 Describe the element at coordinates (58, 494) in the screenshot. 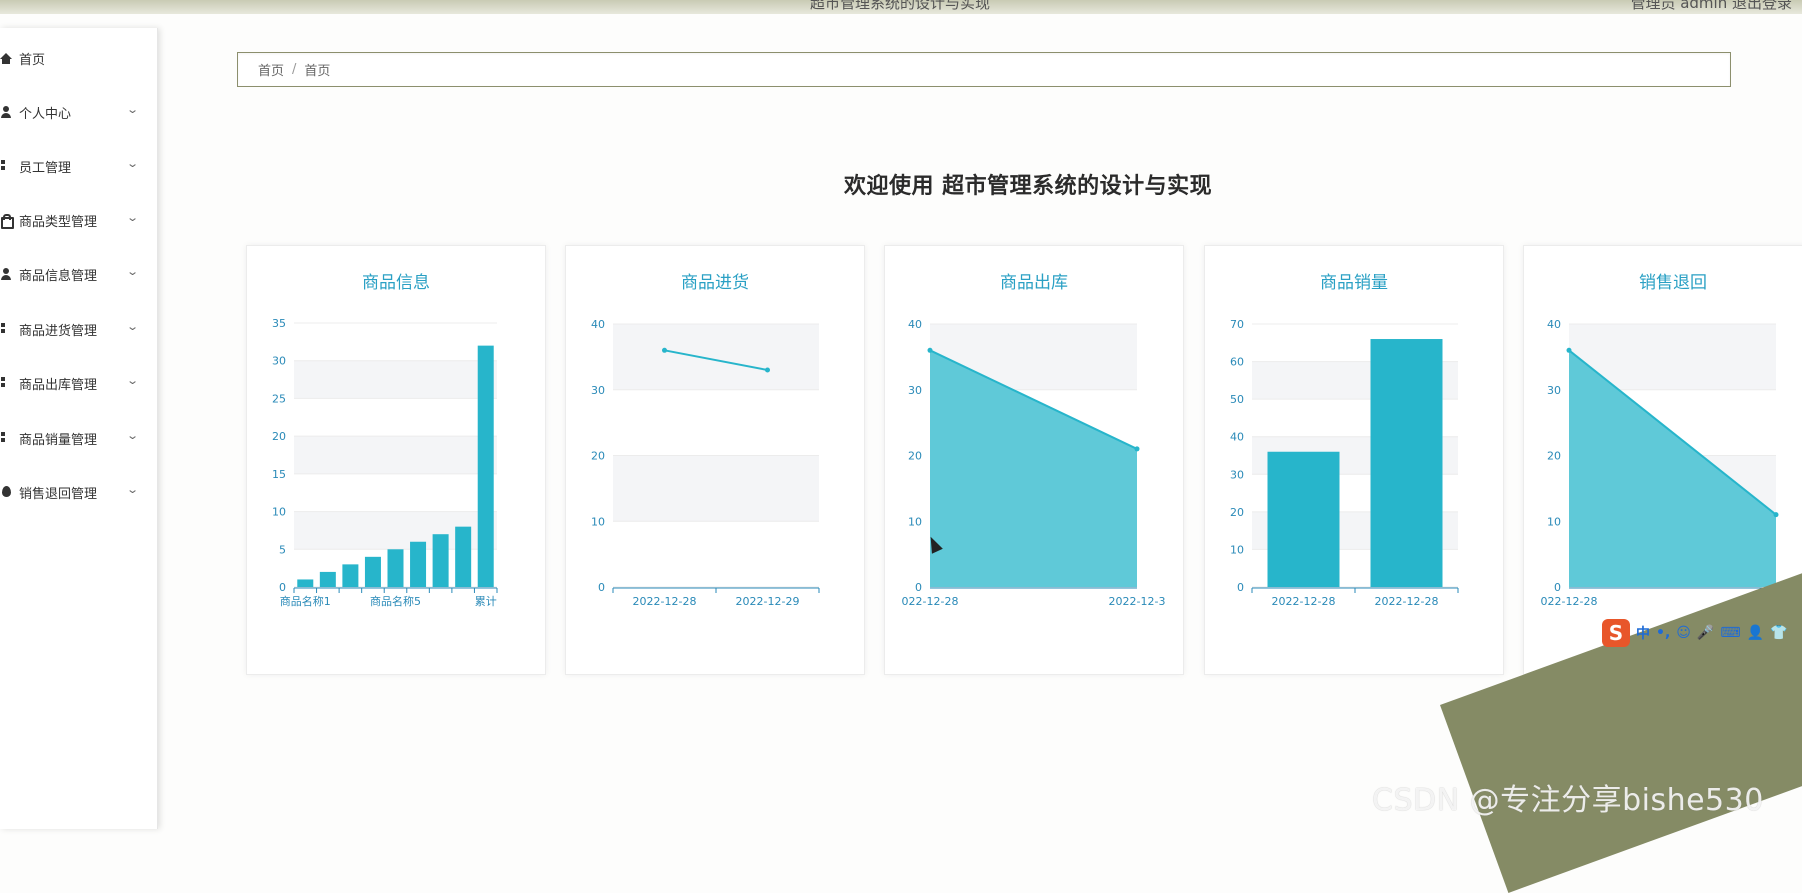

I see `sidebar-item-label: 销售退回管理` at that location.